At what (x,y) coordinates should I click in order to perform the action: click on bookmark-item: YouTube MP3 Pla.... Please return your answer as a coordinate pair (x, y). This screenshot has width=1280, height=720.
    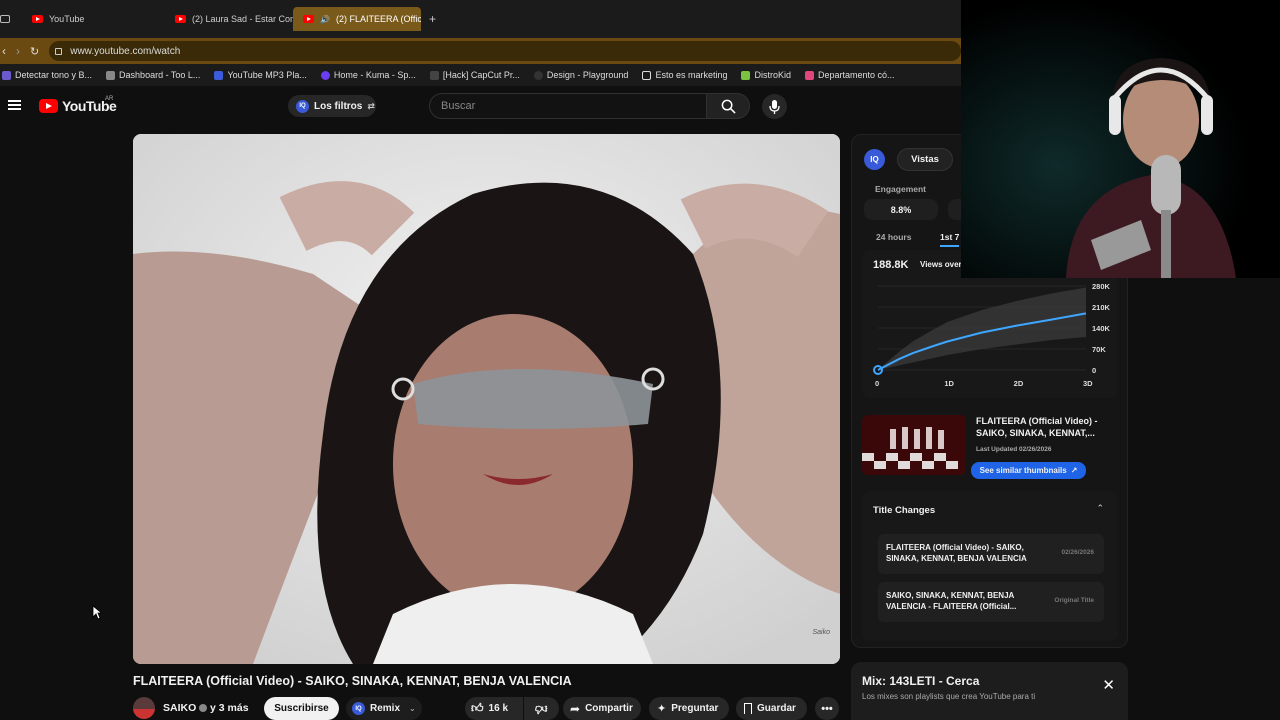
    Looking at the image, I should click on (260, 75).